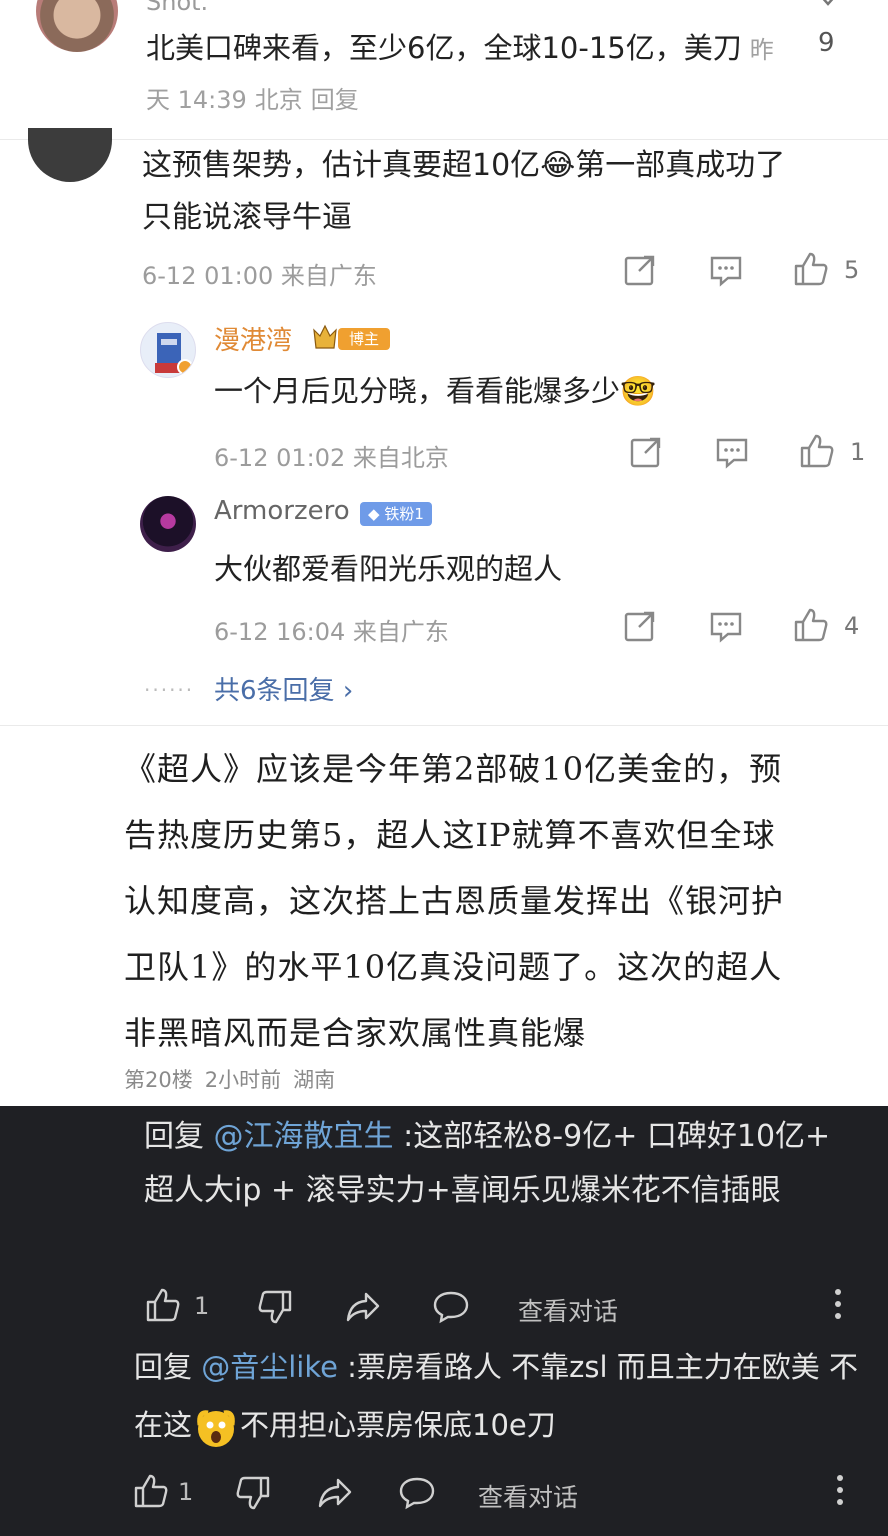  Describe the element at coordinates (169, 690) in the screenshot. I see `more-dots: ······` at that location.